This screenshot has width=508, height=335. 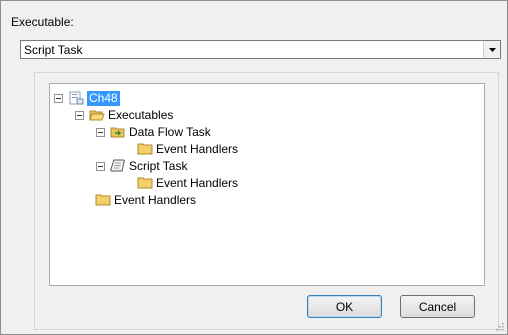 I want to click on tree-node-script-task-event-handlers-label: Event Handlers, so click(x=197, y=183).